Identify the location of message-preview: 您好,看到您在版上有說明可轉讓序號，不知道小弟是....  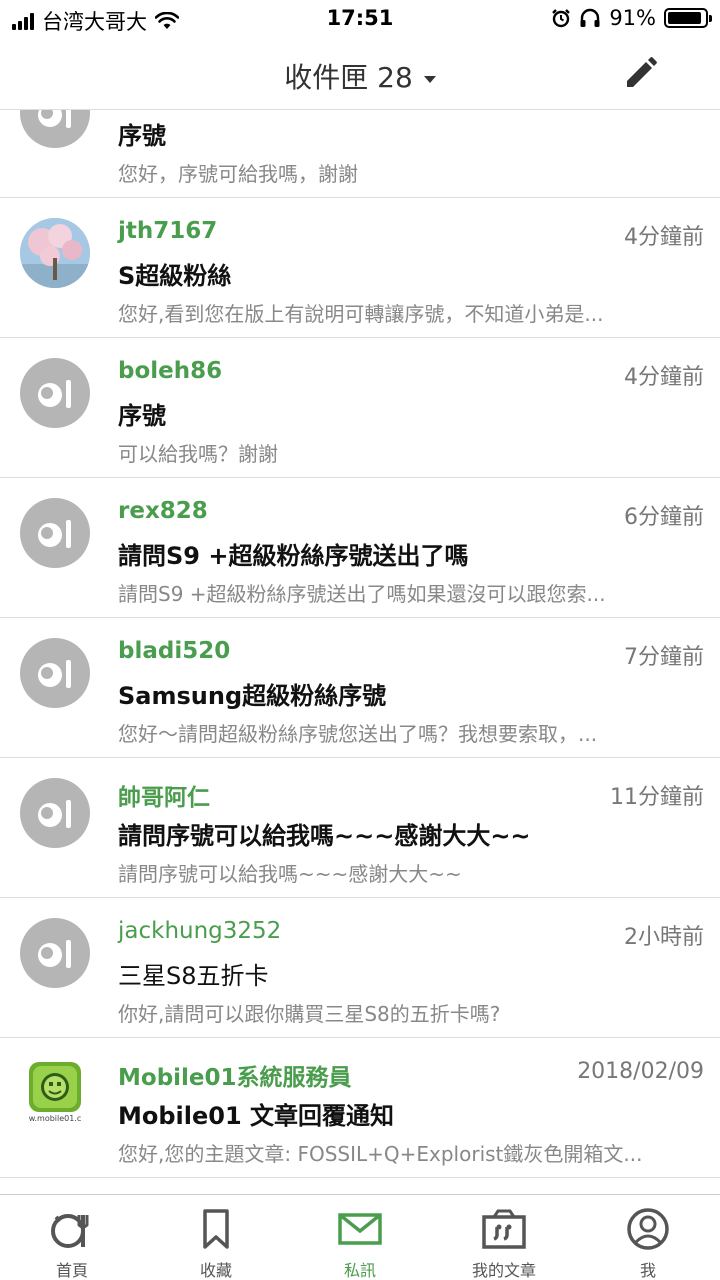
(361, 314).